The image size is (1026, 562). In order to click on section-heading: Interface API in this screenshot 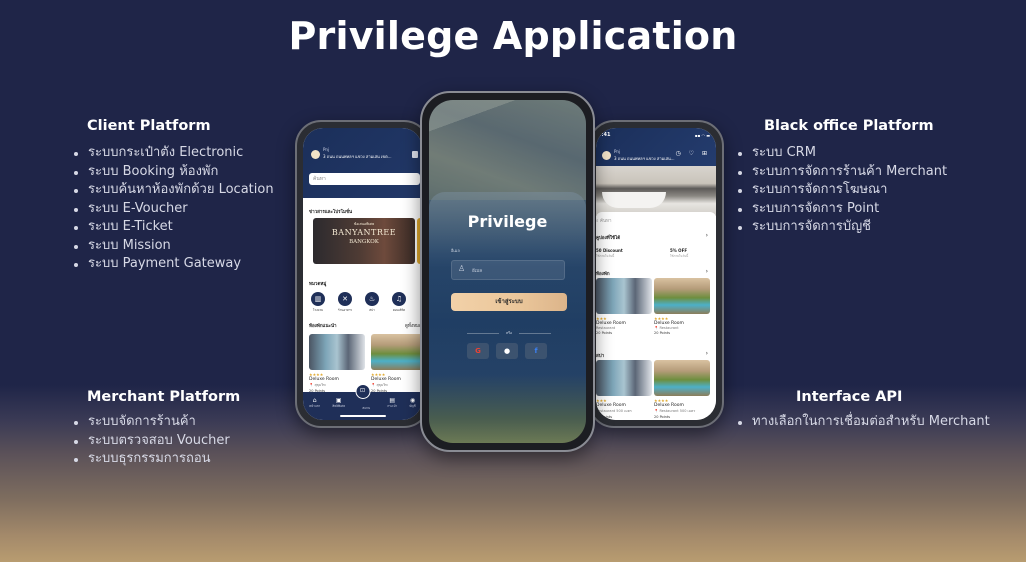, I will do `click(849, 397)`.